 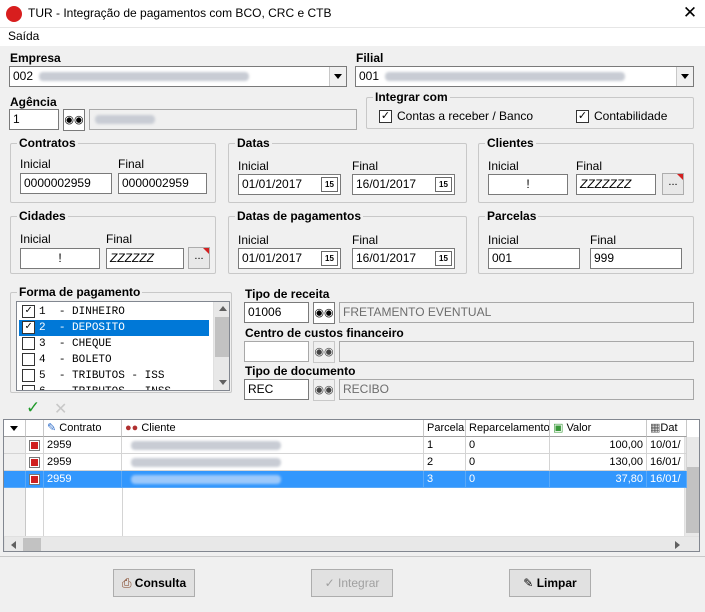 What do you see at coordinates (445, 428) in the screenshot?
I see `col-header-parcela: Parcela` at bounding box center [445, 428].